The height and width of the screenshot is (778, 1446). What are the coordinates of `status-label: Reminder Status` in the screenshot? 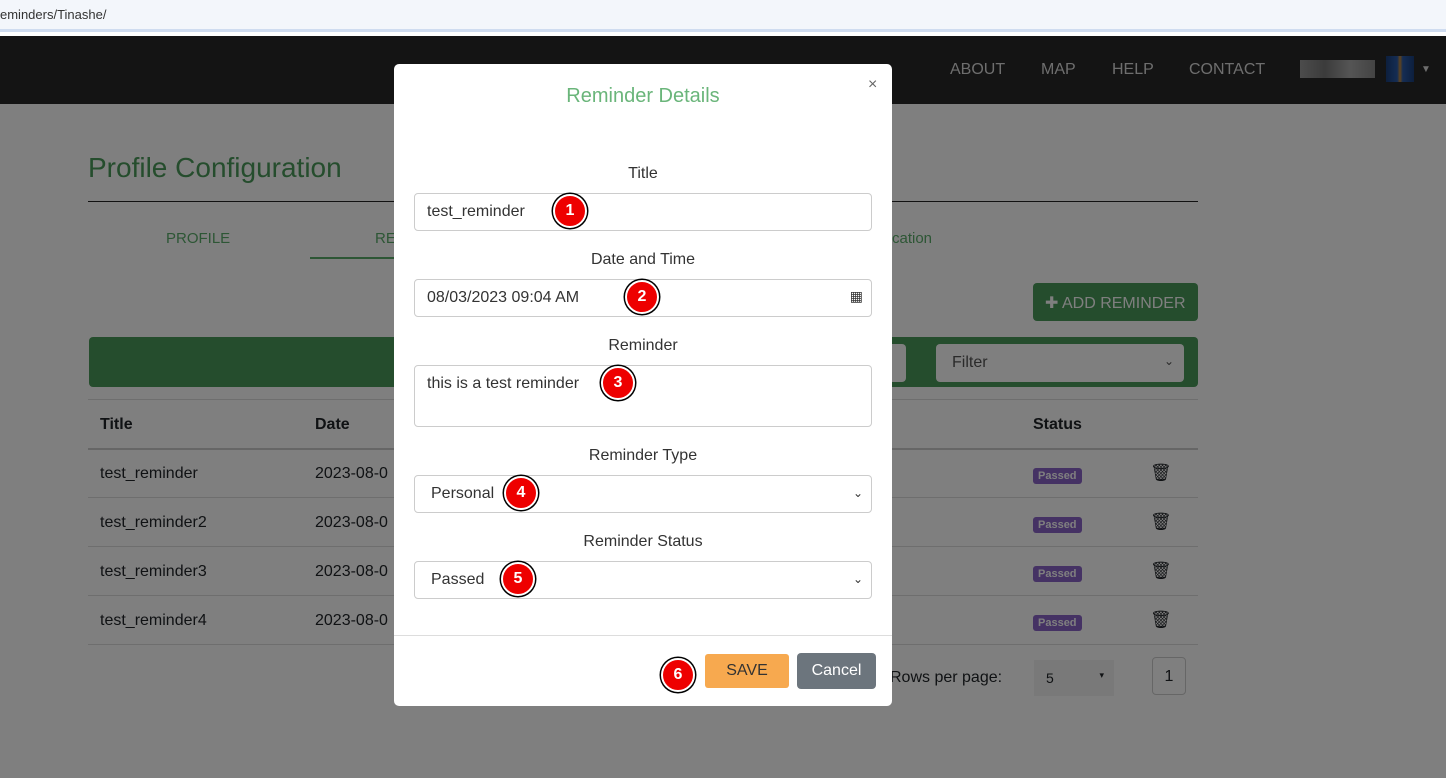 It's located at (643, 541).